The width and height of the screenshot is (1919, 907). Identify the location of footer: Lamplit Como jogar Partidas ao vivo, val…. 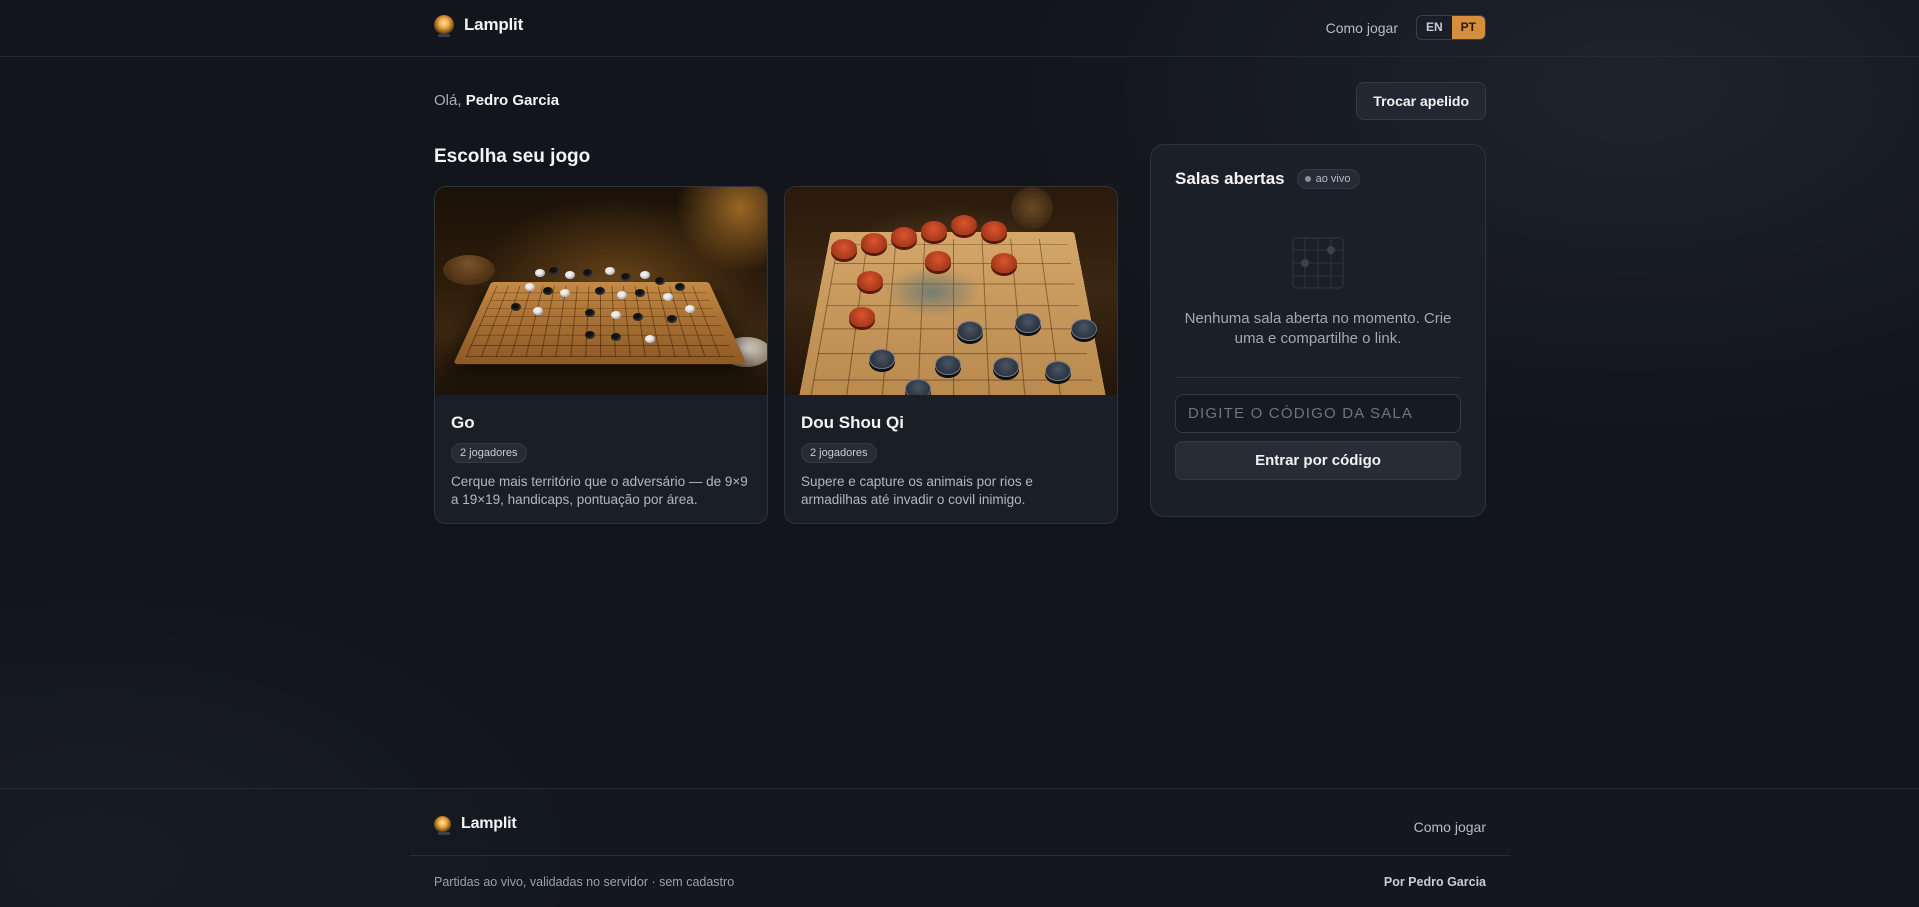
(959, 847).